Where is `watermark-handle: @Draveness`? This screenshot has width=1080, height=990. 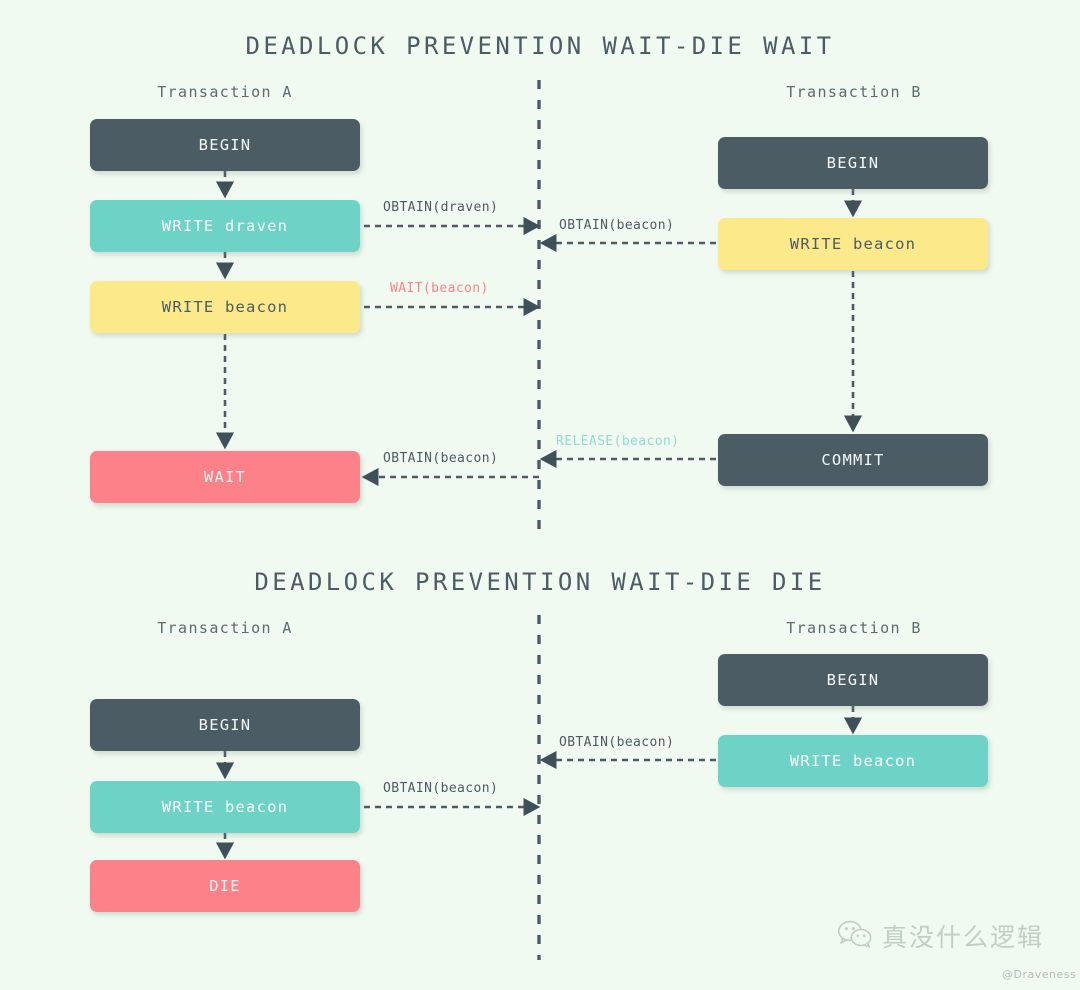
watermark-handle: @Draveness is located at coordinates (1039, 974).